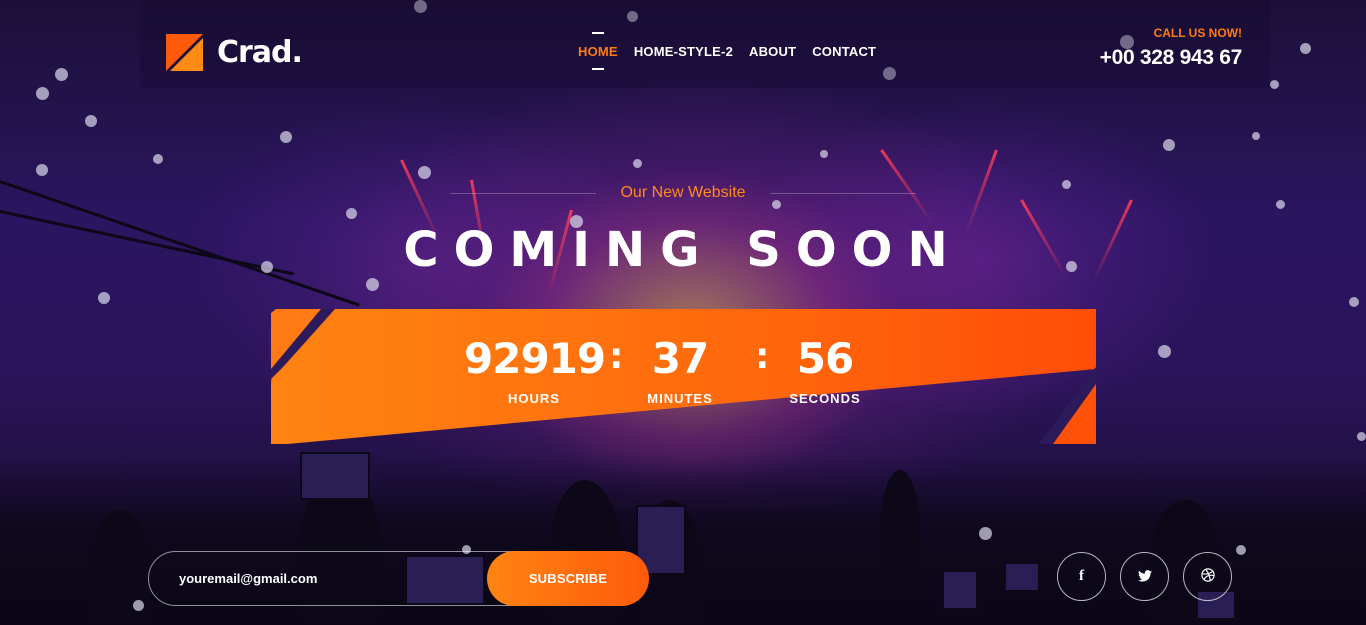  I want to click on facebook-link: f, so click(1081, 576).